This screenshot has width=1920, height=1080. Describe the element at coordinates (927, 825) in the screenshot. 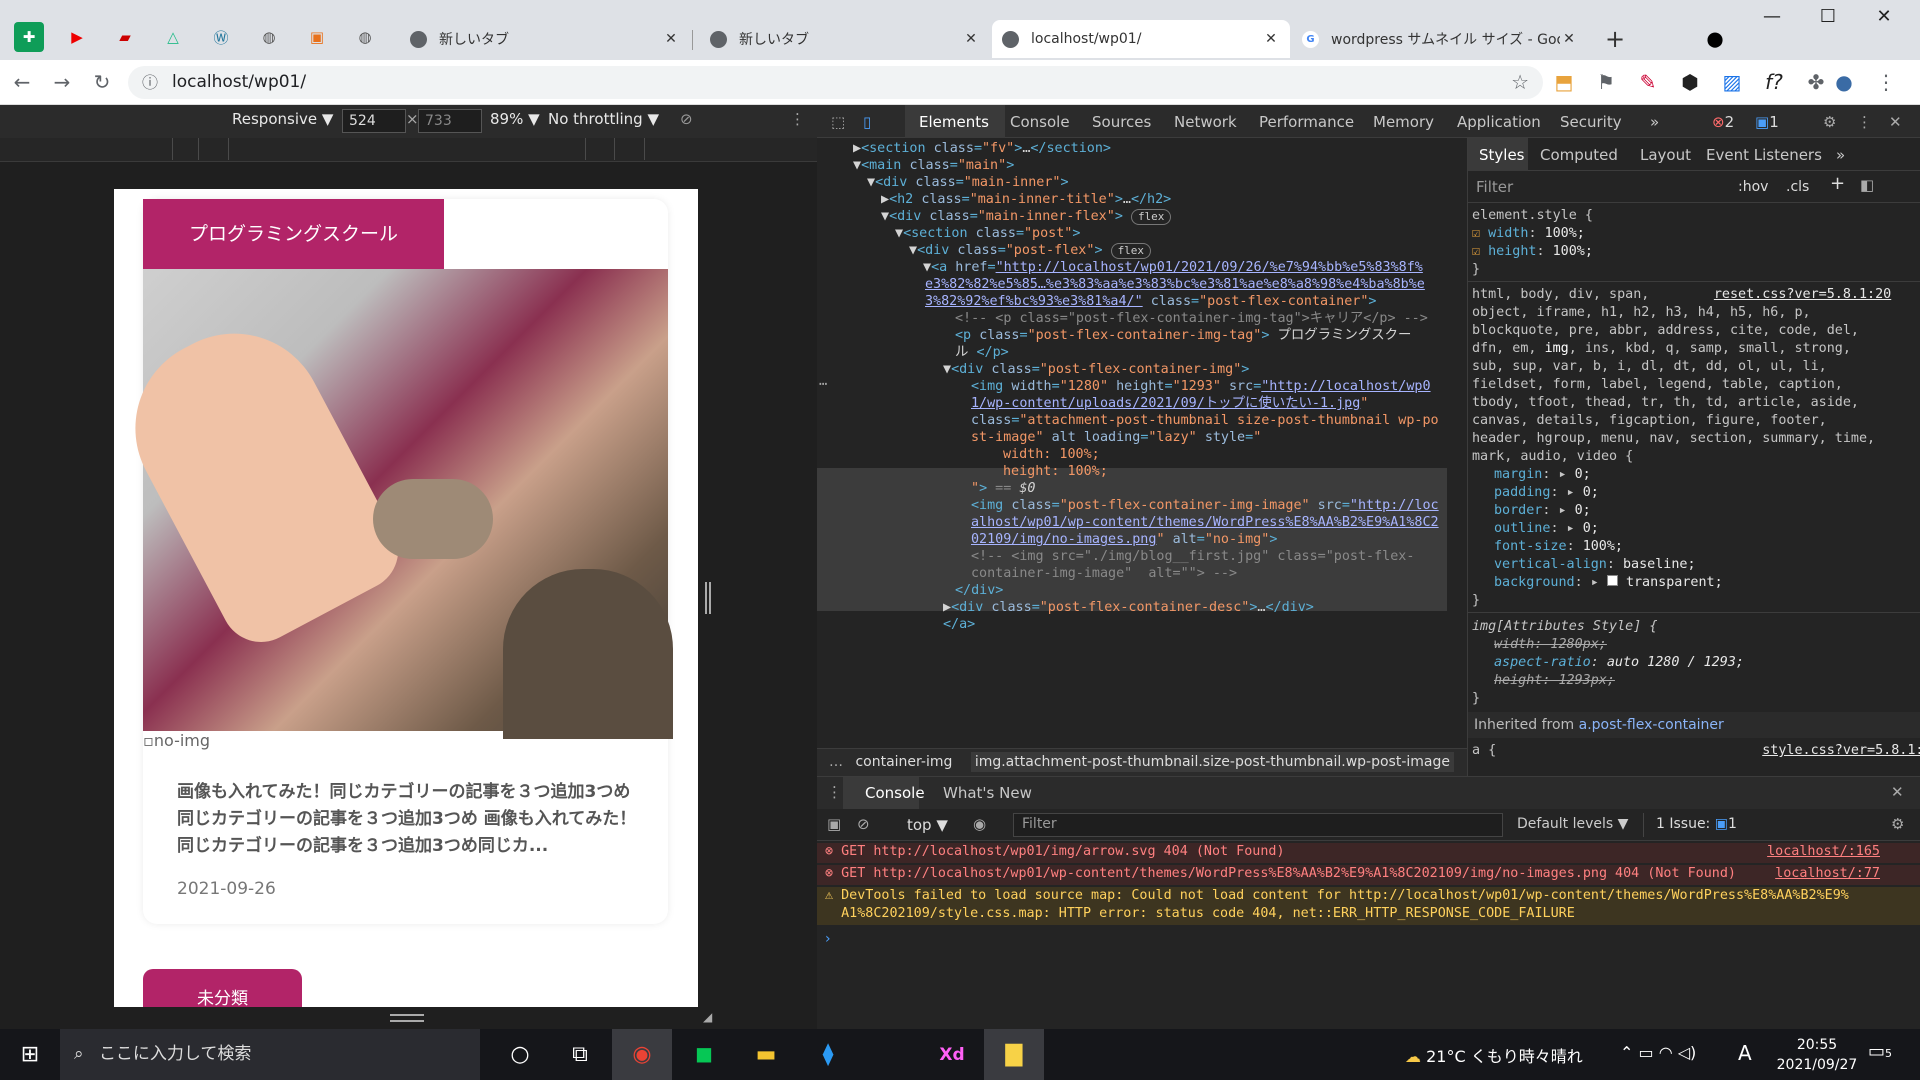

I see `context-select: top ▼` at that location.